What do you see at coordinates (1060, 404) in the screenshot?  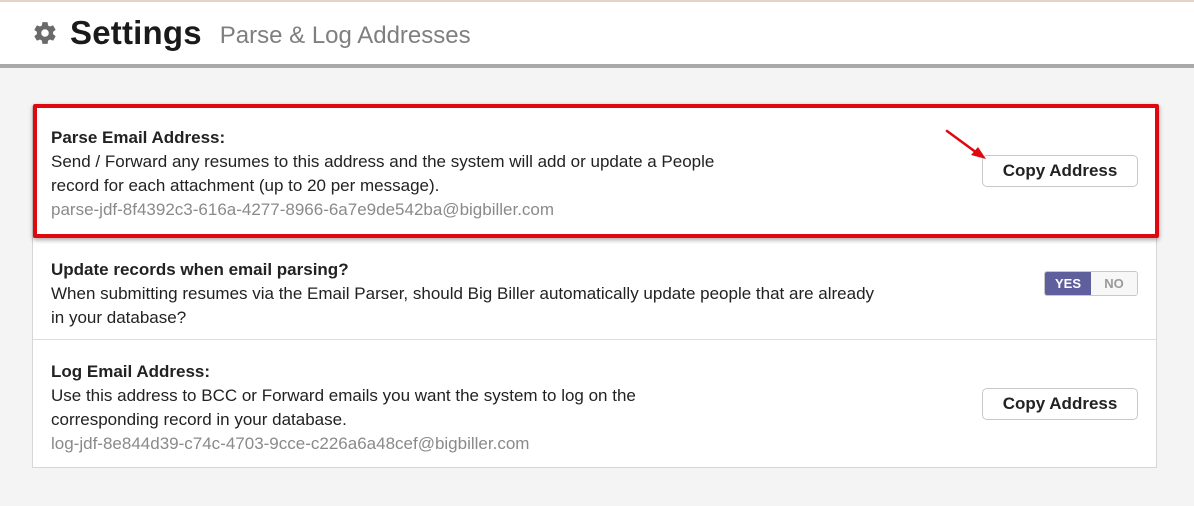 I see `copy-log-address-button: Copy Address` at bounding box center [1060, 404].